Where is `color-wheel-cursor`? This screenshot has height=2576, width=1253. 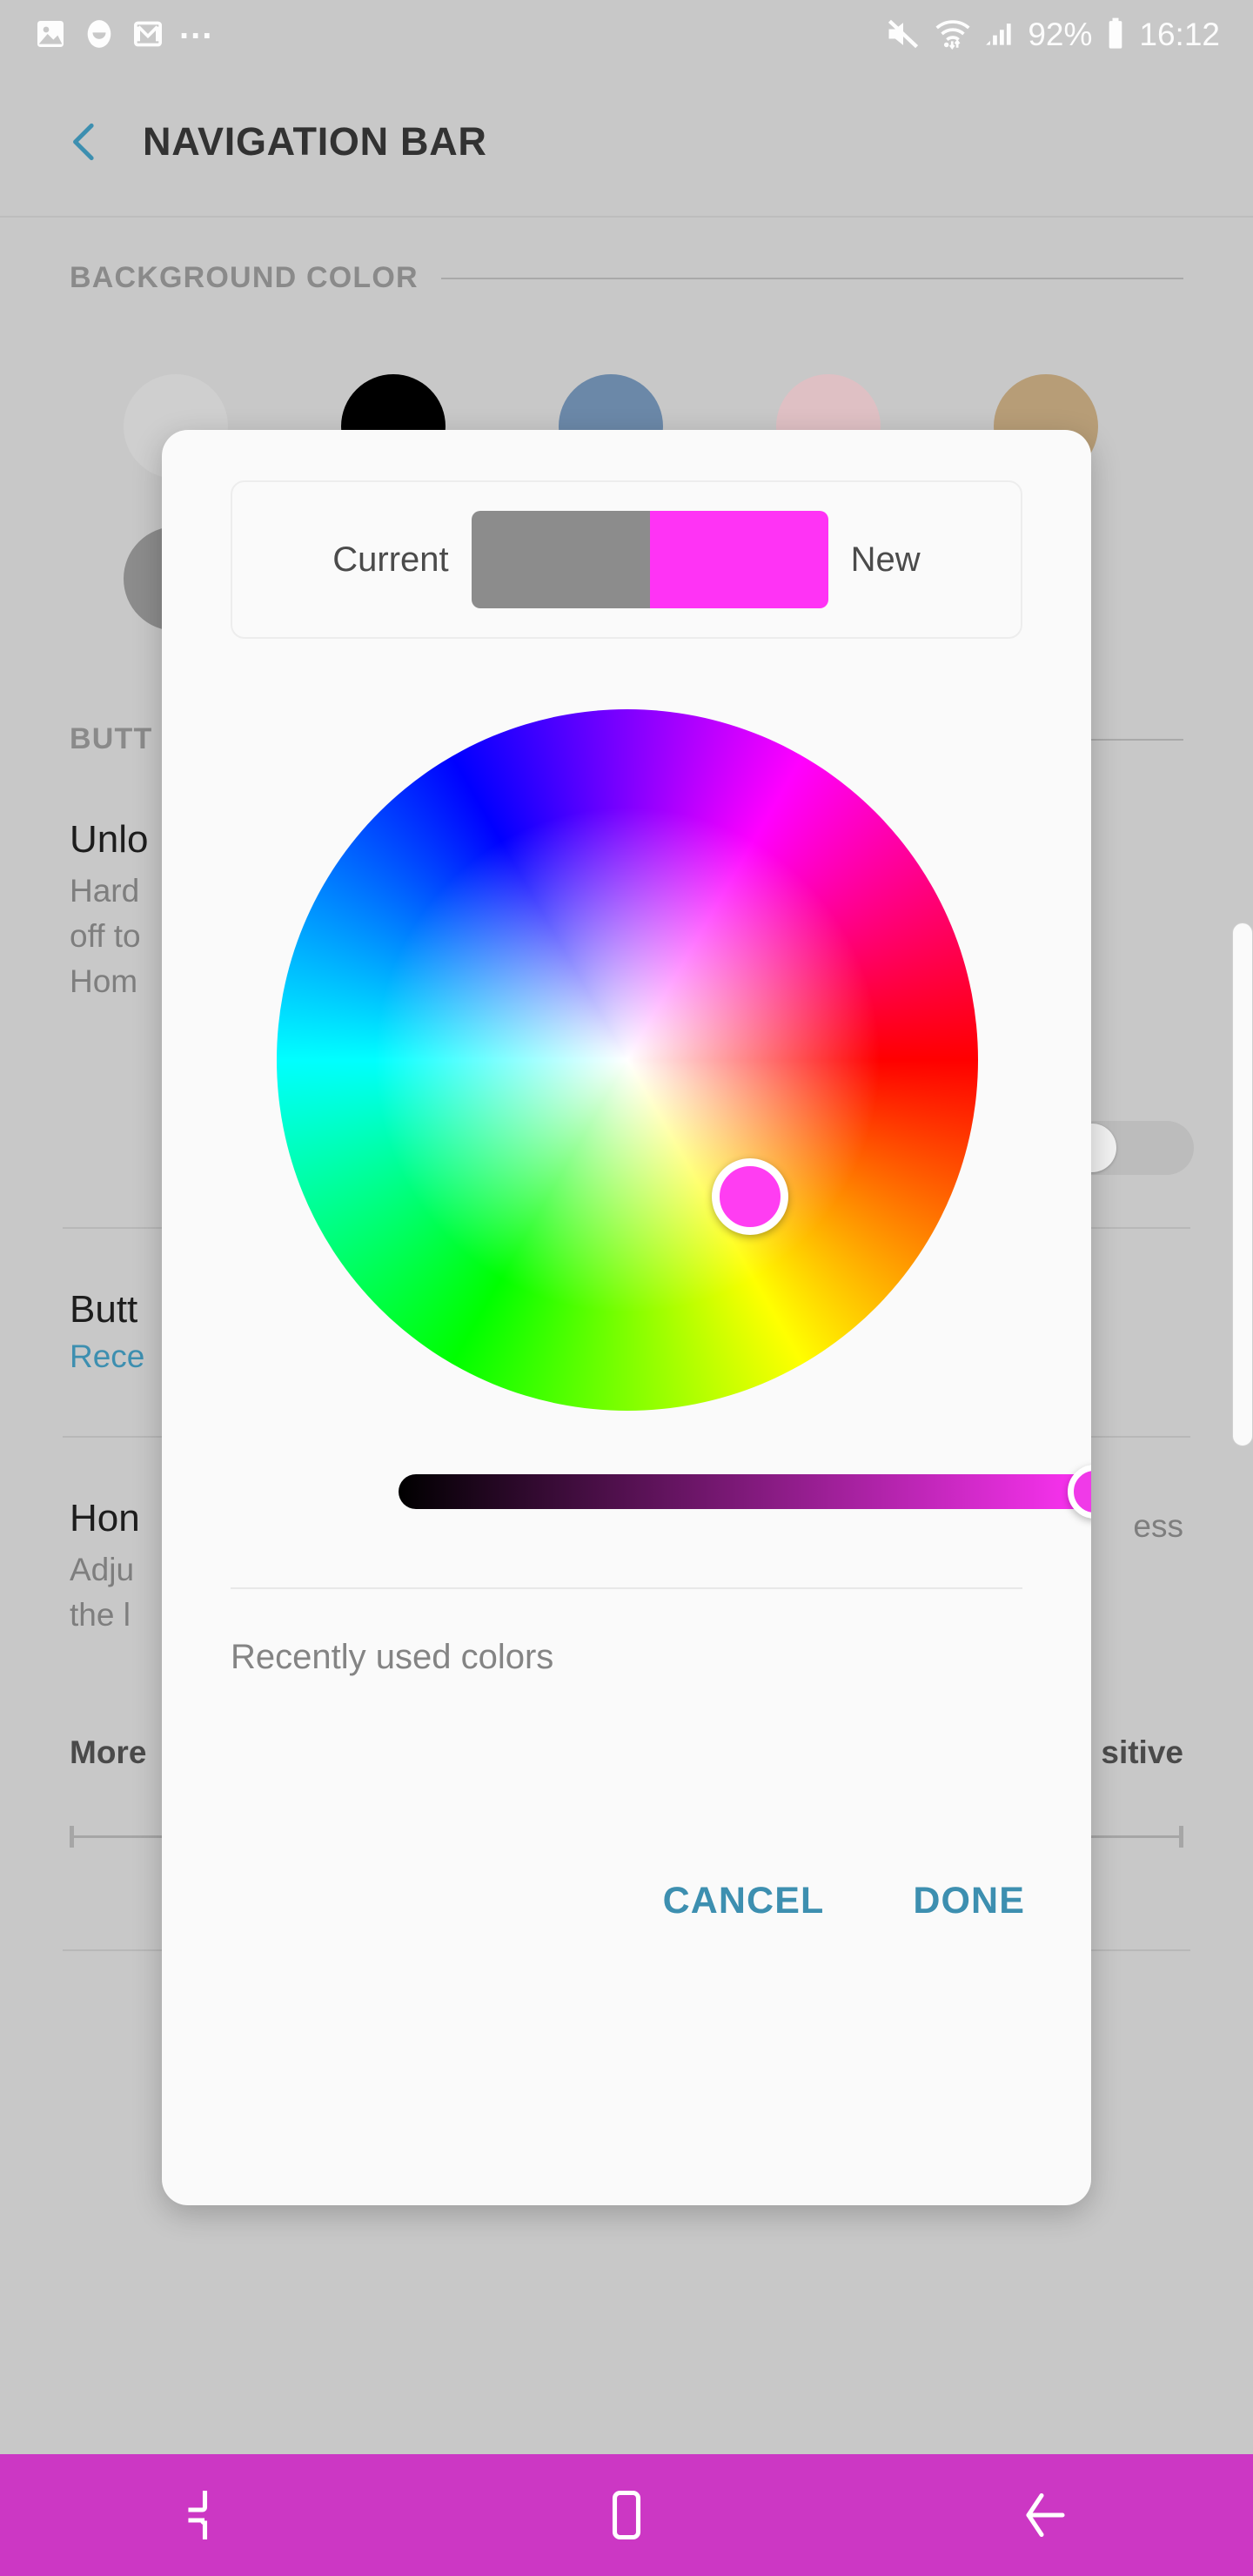
color-wheel-cursor is located at coordinates (750, 1197).